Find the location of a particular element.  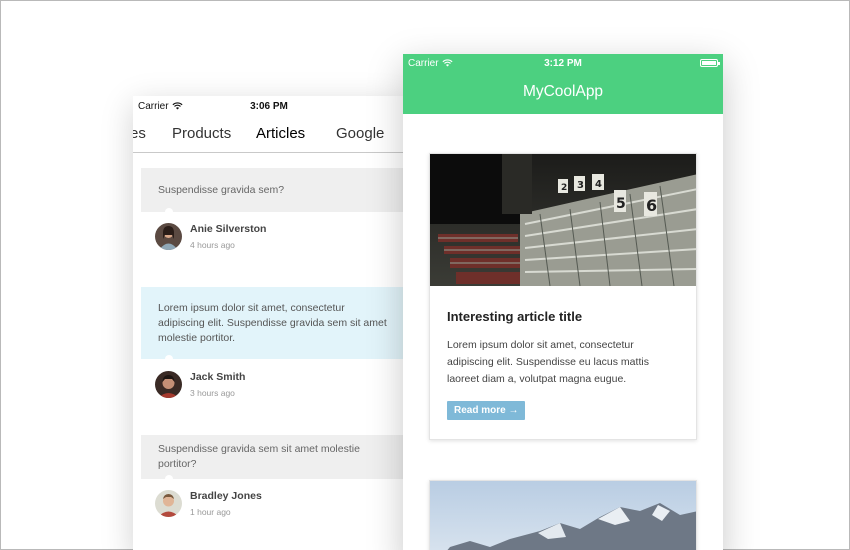

author-name: Anie Silverston is located at coordinates (228, 229).